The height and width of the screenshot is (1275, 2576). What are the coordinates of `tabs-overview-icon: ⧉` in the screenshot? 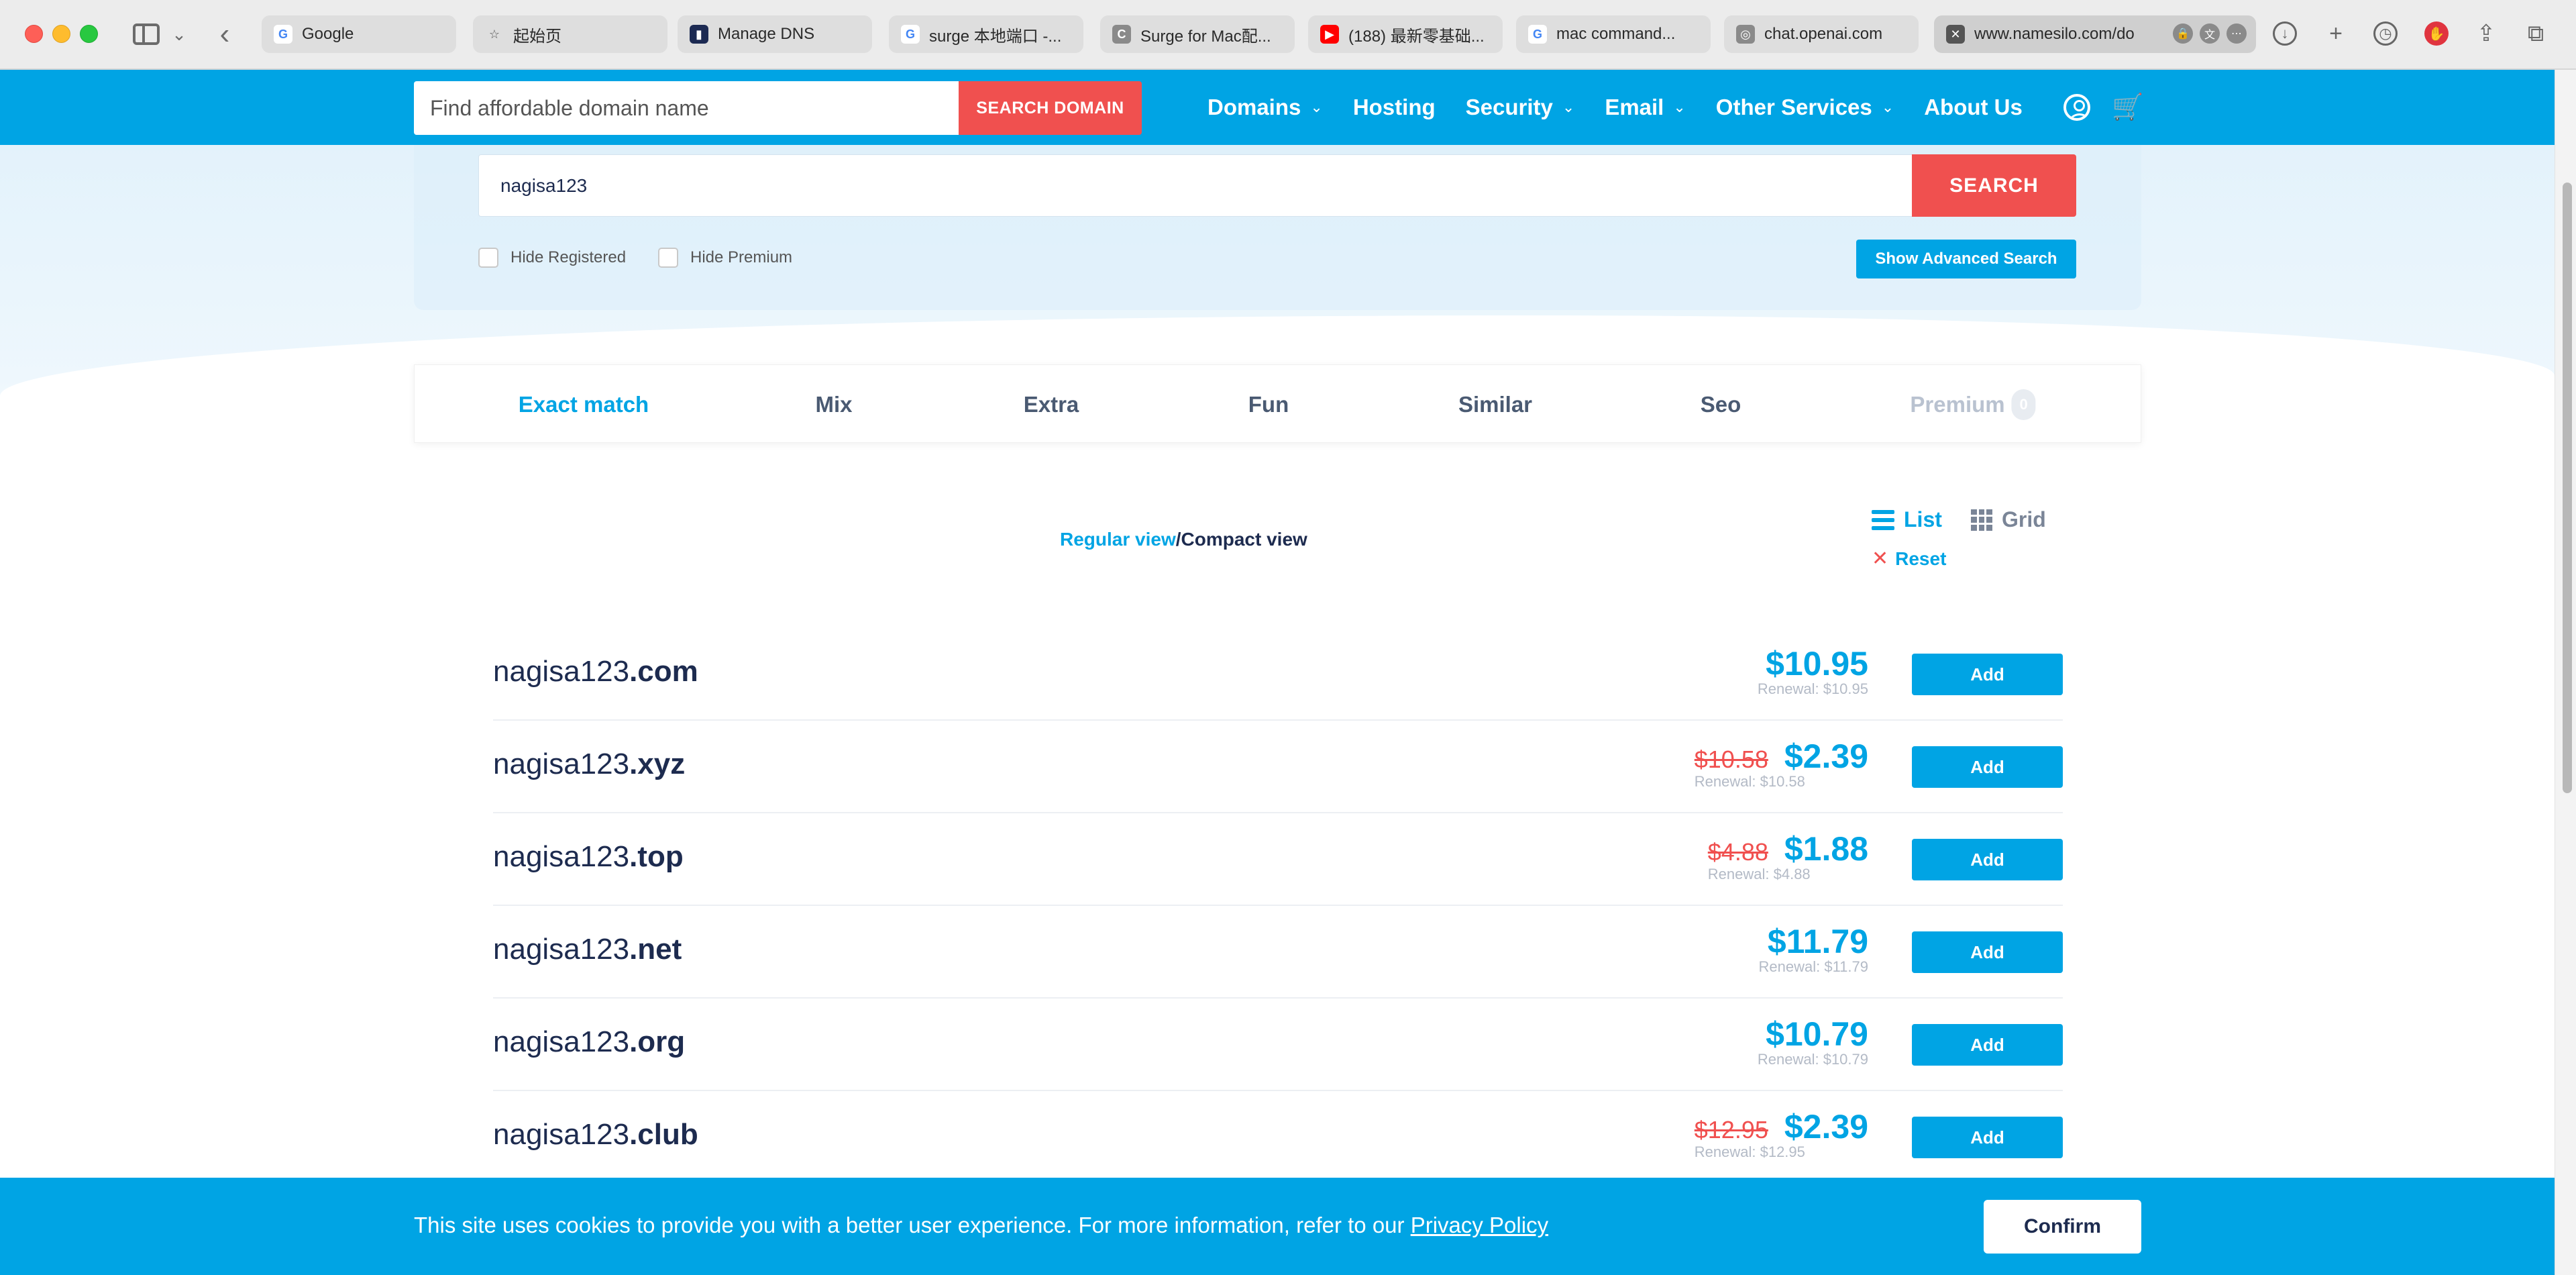 It's located at (2536, 33).